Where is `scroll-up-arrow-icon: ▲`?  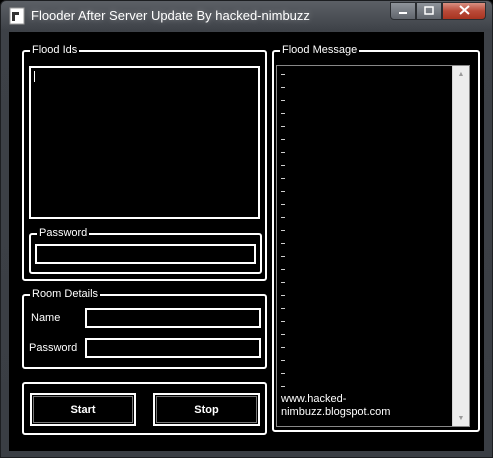 scroll-up-arrow-icon: ▲ is located at coordinates (461, 74).